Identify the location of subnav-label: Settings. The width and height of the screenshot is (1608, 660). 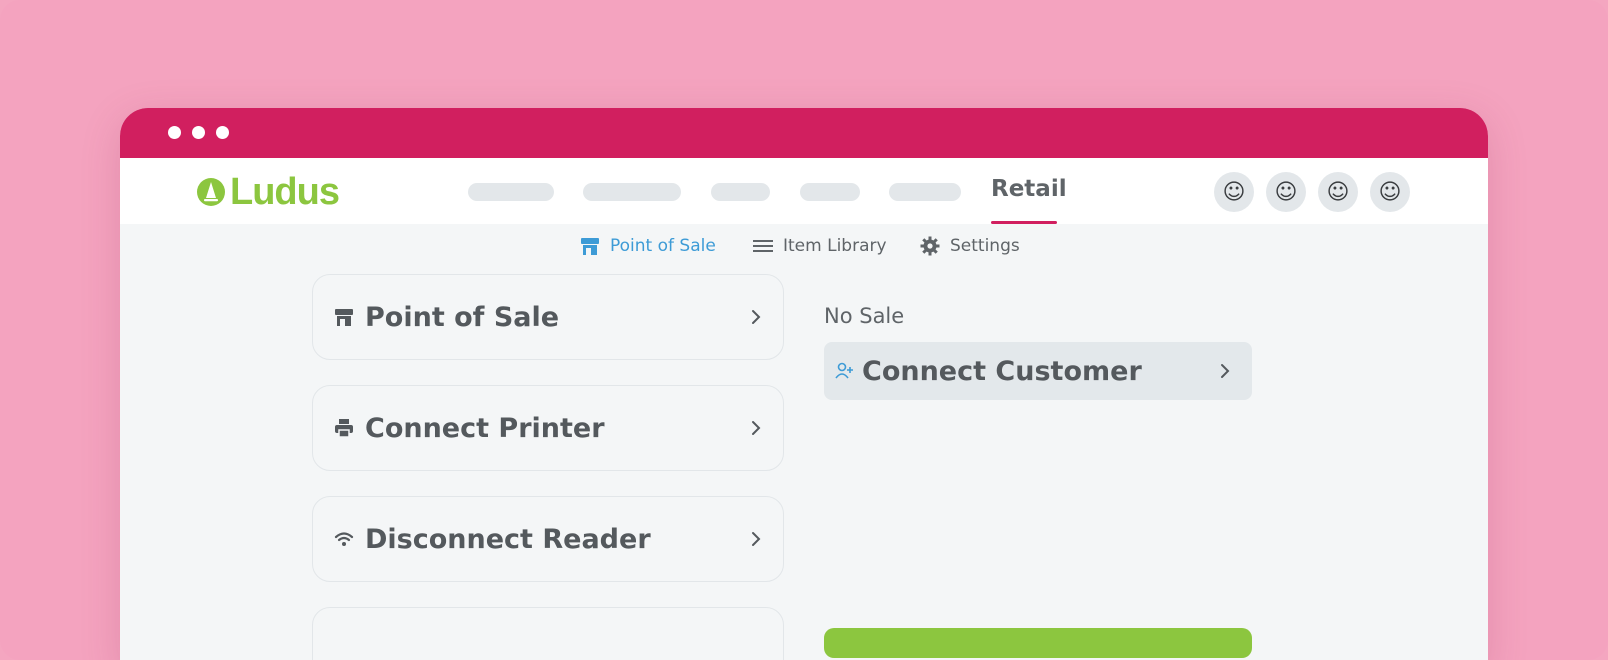
(985, 246).